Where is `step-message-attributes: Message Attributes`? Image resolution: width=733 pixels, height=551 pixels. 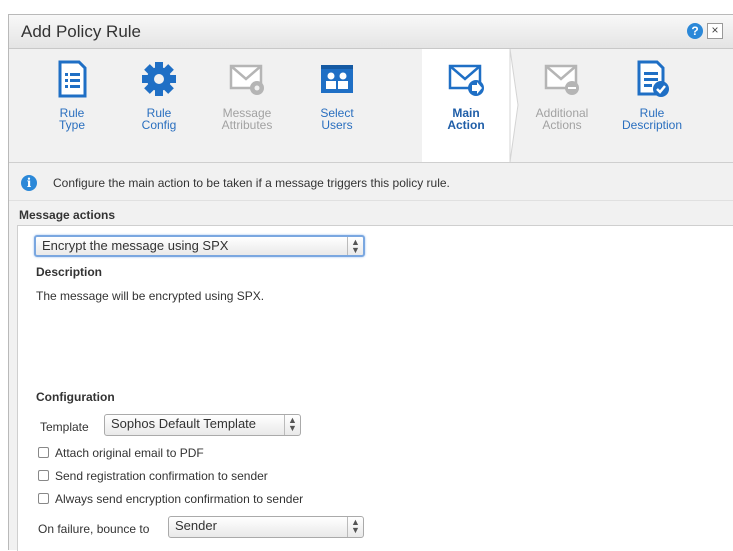 step-message-attributes: Message Attributes is located at coordinates (247, 109).